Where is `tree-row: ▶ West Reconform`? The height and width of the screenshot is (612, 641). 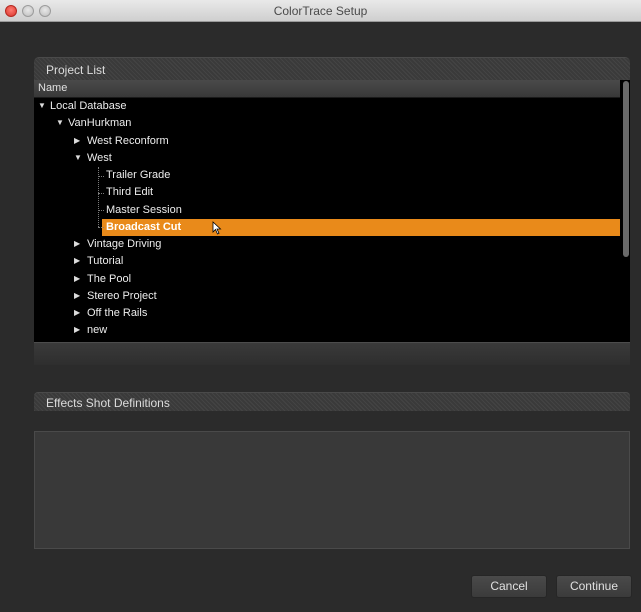 tree-row: ▶ West Reconform is located at coordinates (327, 141).